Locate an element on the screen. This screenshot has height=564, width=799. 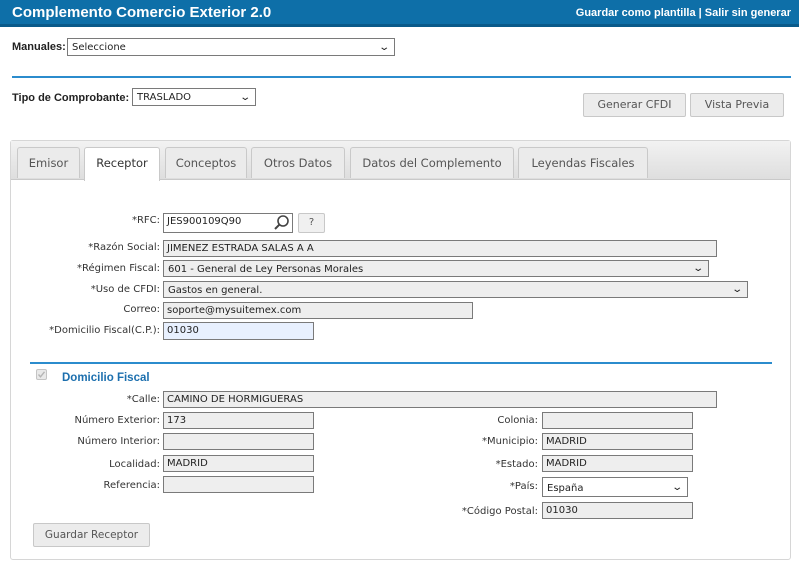
tipo-comprobante-select: TRASLADO ⌄ is located at coordinates (194, 97).